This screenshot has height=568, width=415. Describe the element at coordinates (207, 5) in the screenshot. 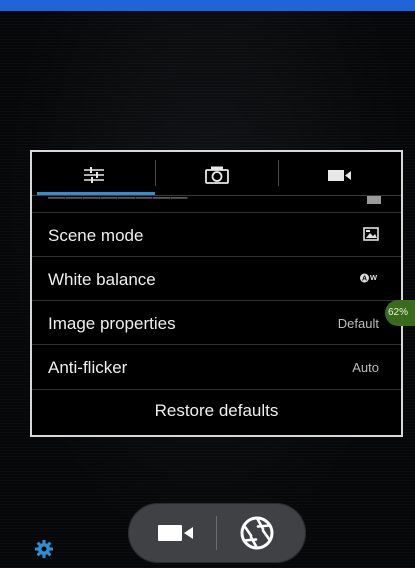

I see `status-bar` at that location.